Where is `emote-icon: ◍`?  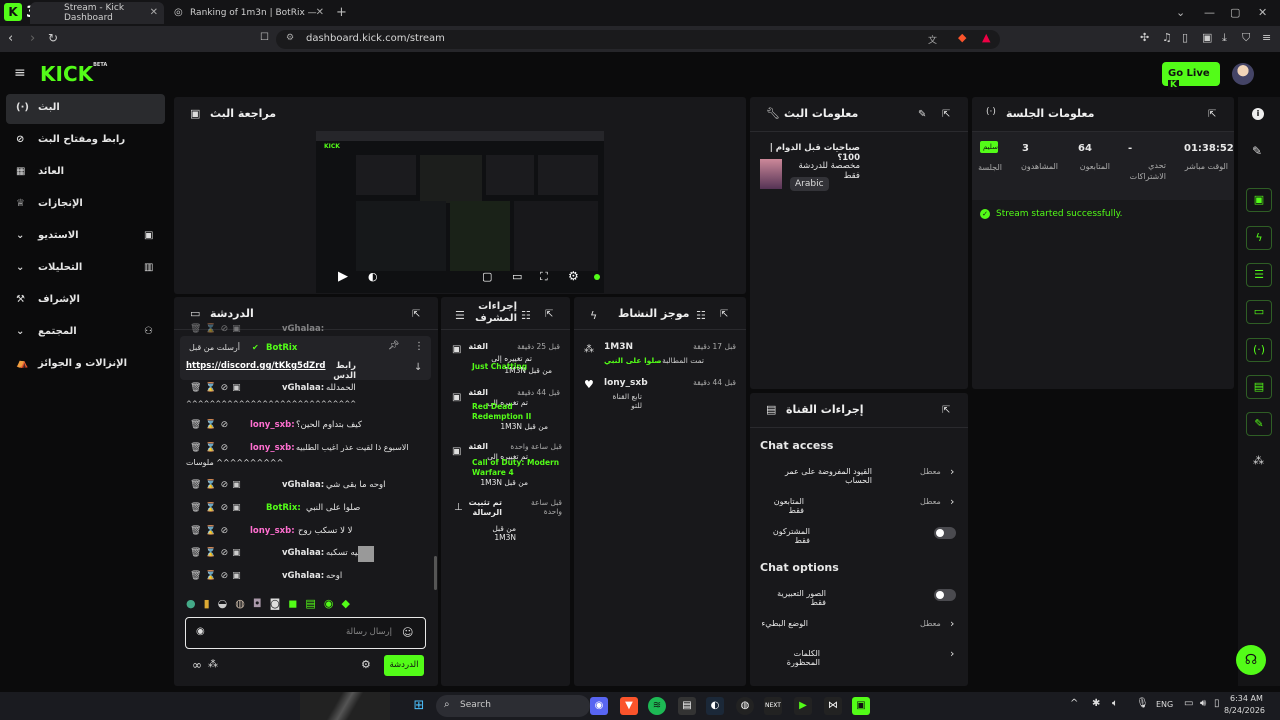
emote-icon: ◍ is located at coordinates (244, 603).